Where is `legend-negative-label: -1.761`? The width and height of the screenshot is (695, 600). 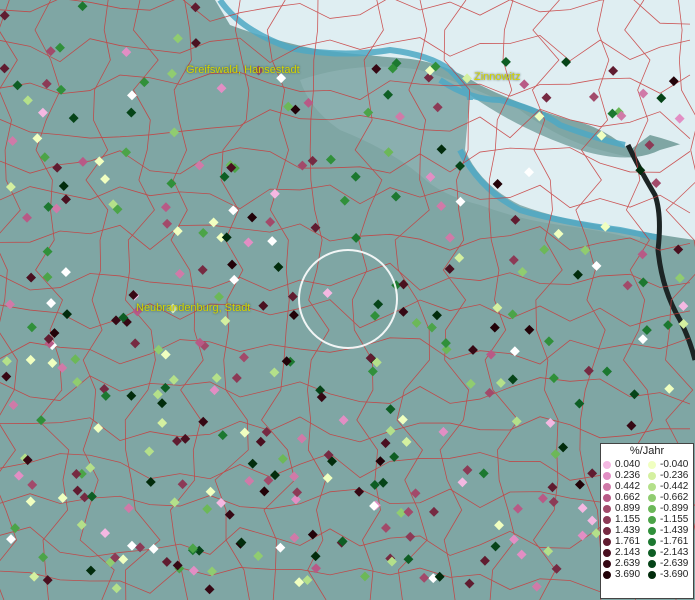 legend-negative-label: -1.761 is located at coordinates (674, 541).